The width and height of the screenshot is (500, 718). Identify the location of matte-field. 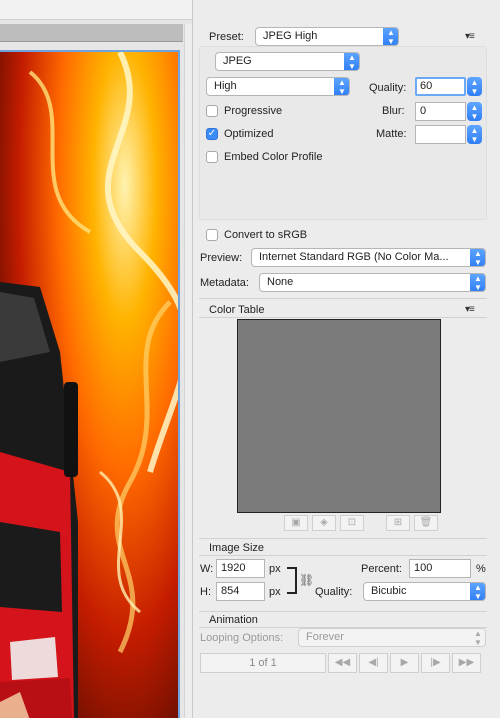
(440, 134).